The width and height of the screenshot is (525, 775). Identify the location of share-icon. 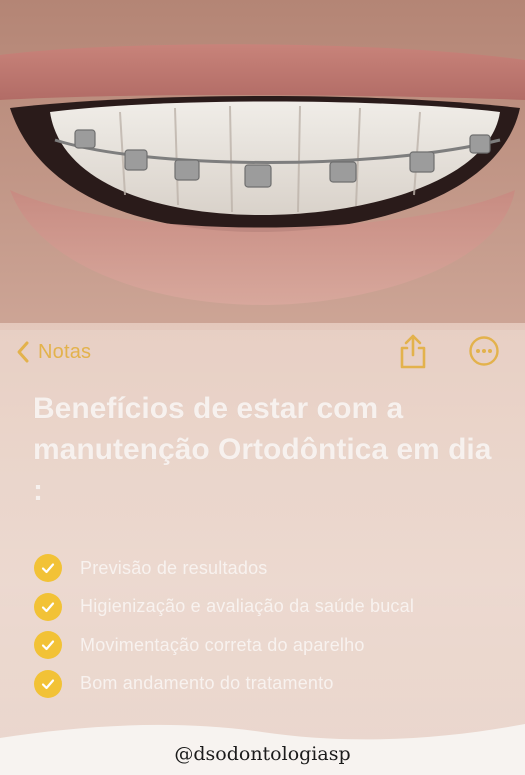
(413, 352).